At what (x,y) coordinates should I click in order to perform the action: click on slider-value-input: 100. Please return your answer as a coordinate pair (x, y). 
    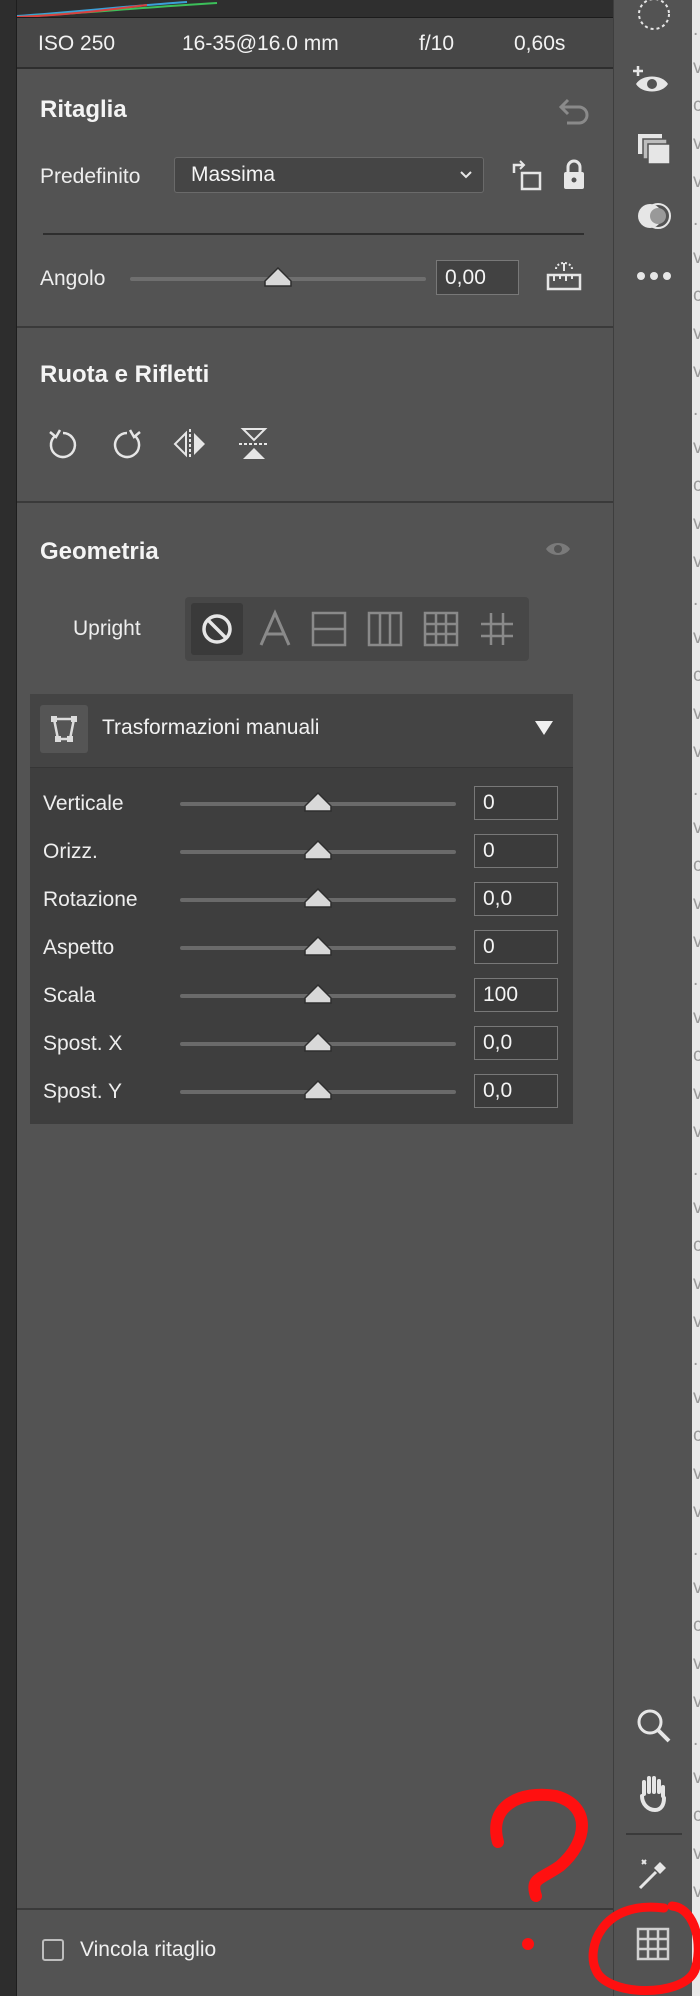
    Looking at the image, I should click on (516, 995).